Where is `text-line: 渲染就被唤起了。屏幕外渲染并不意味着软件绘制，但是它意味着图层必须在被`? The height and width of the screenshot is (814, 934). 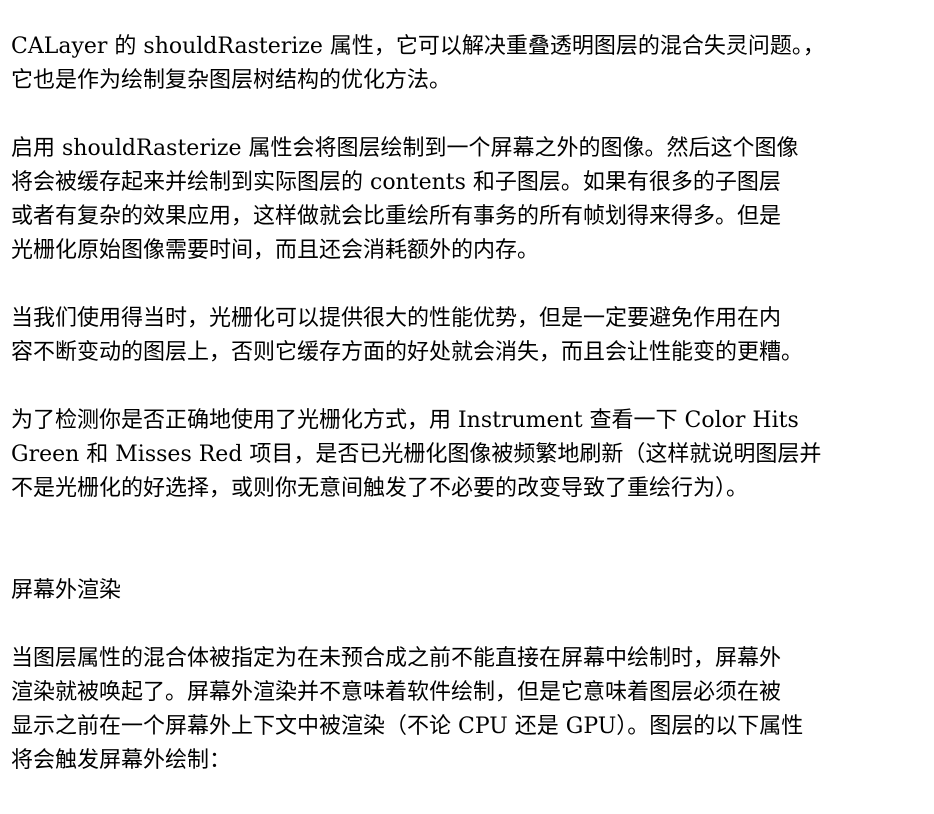
text-line: 渲染就被唤起了。屏幕外渲染并不意味着软件绘制，但是它意味着图层必须在被 is located at coordinates (396, 692).